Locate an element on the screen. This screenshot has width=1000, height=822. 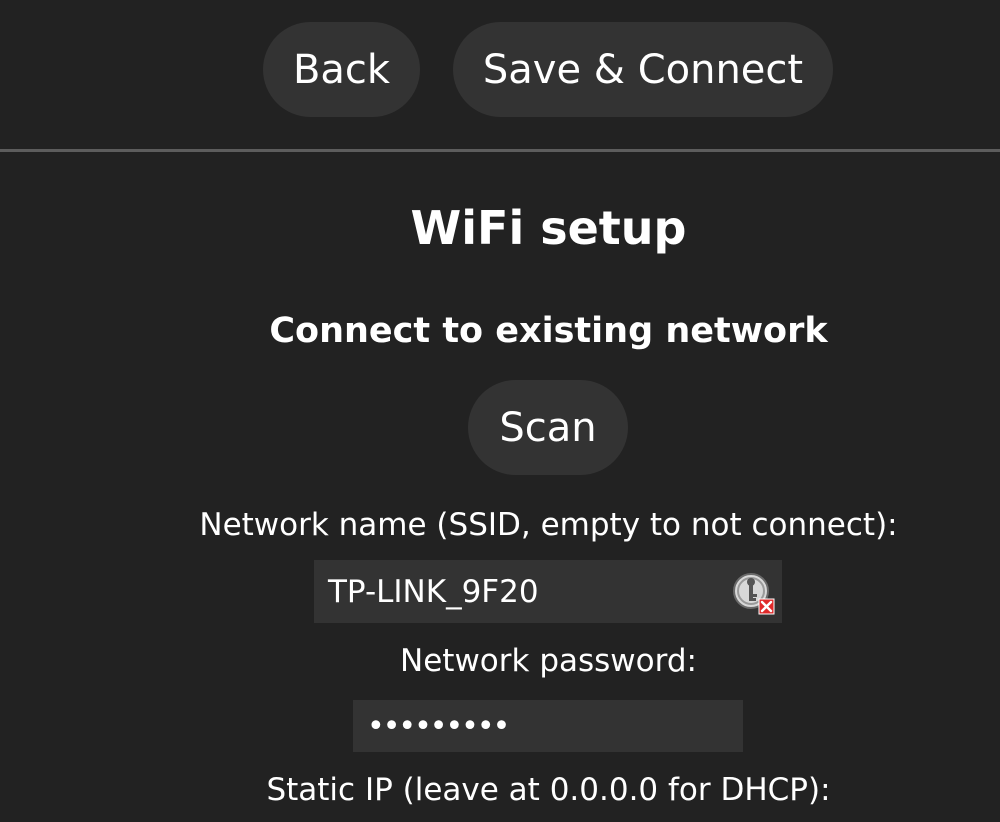
key-icon is located at coordinates (753, 593).